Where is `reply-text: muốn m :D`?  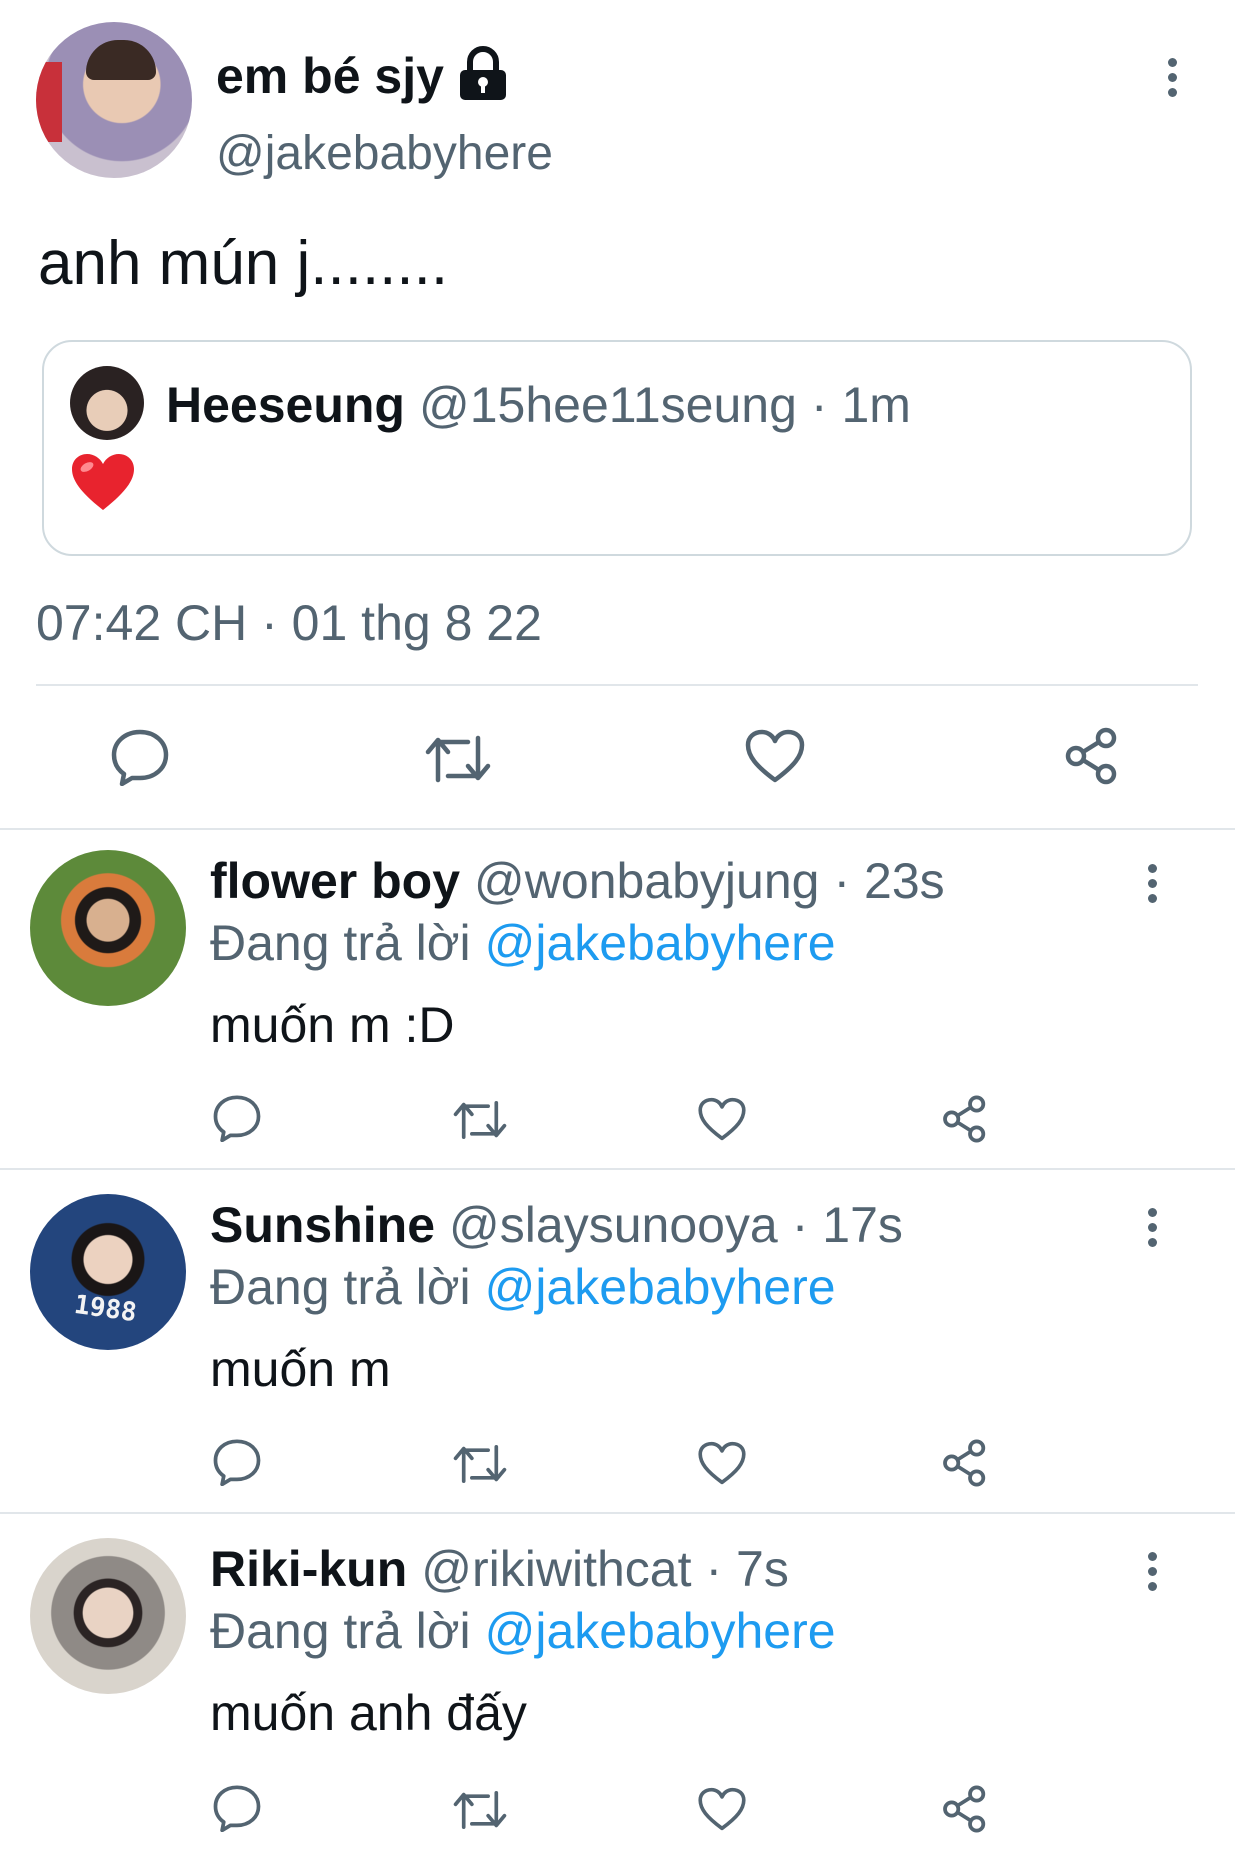
reply-text: muốn m :D is located at coordinates (332, 1025).